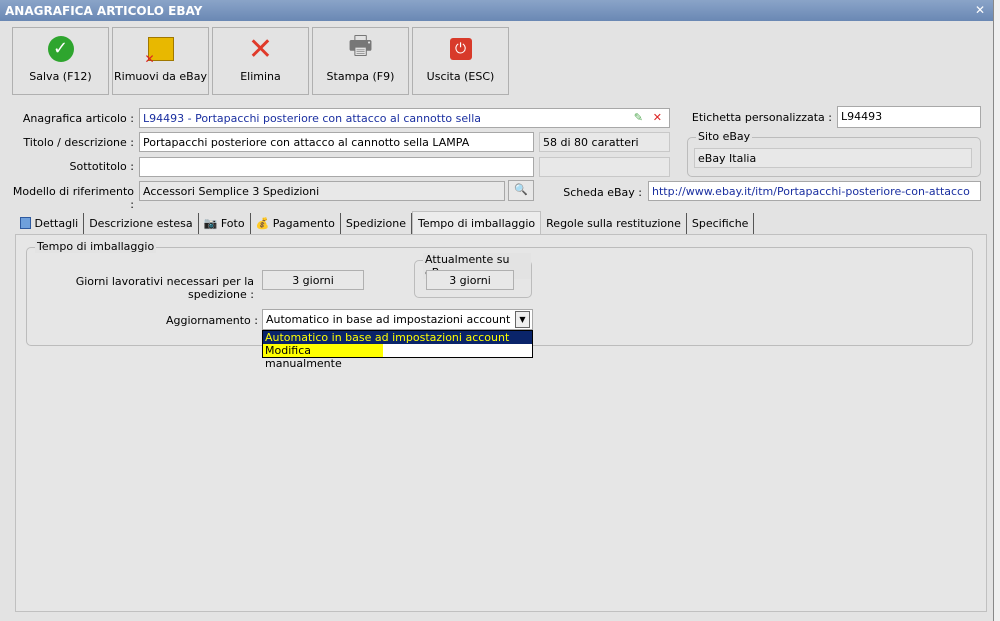  Describe the element at coordinates (25, 223) in the screenshot. I see `calendar-icon` at that location.